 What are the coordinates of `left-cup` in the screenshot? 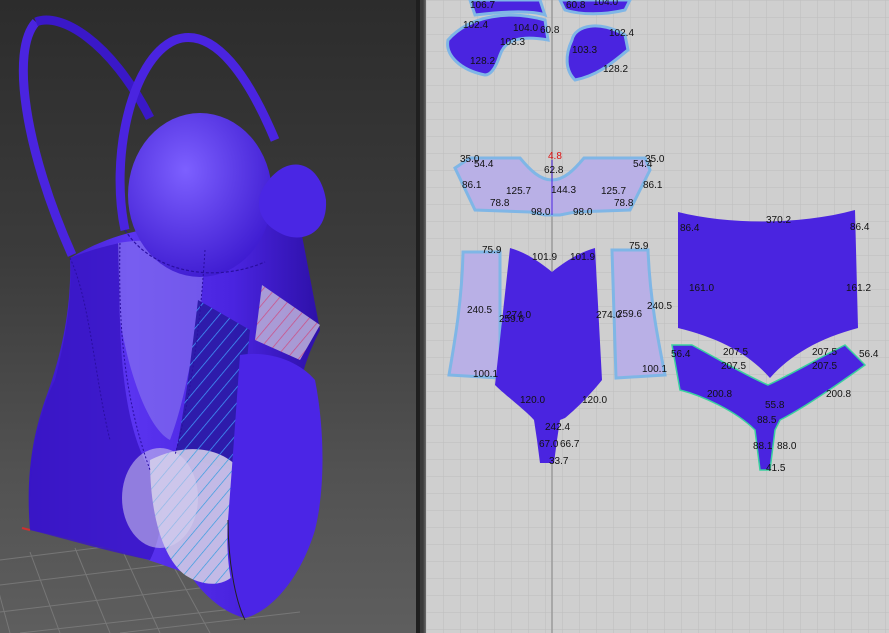 It's located at (200, 195).